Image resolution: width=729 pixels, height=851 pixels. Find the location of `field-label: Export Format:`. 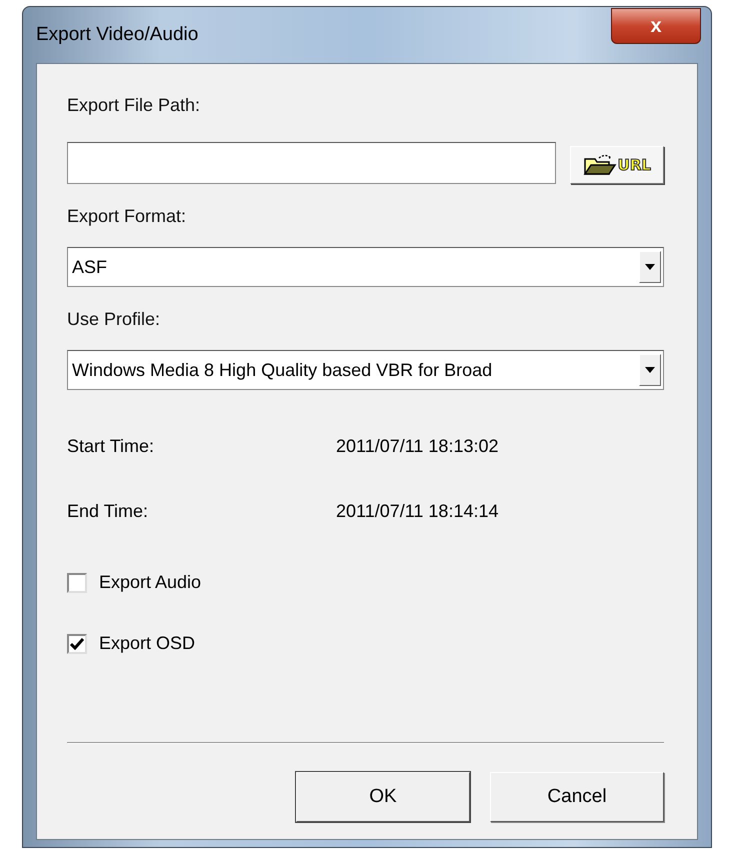

field-label: Export Format: is located at coordinates (126, 216).